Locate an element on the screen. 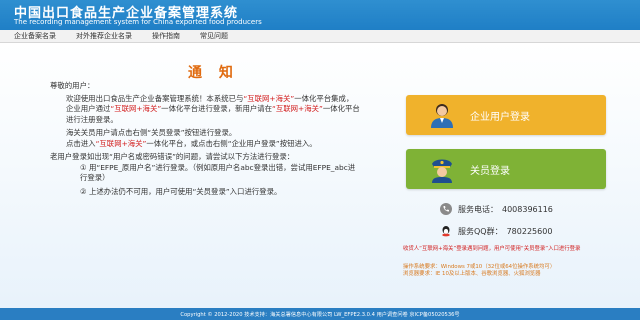 This screenshot has height=320, width=640. notice-text: 一体化平台，或点击右侧“企业用户登录”按钮进入。 is located at coordinates (231, 143).